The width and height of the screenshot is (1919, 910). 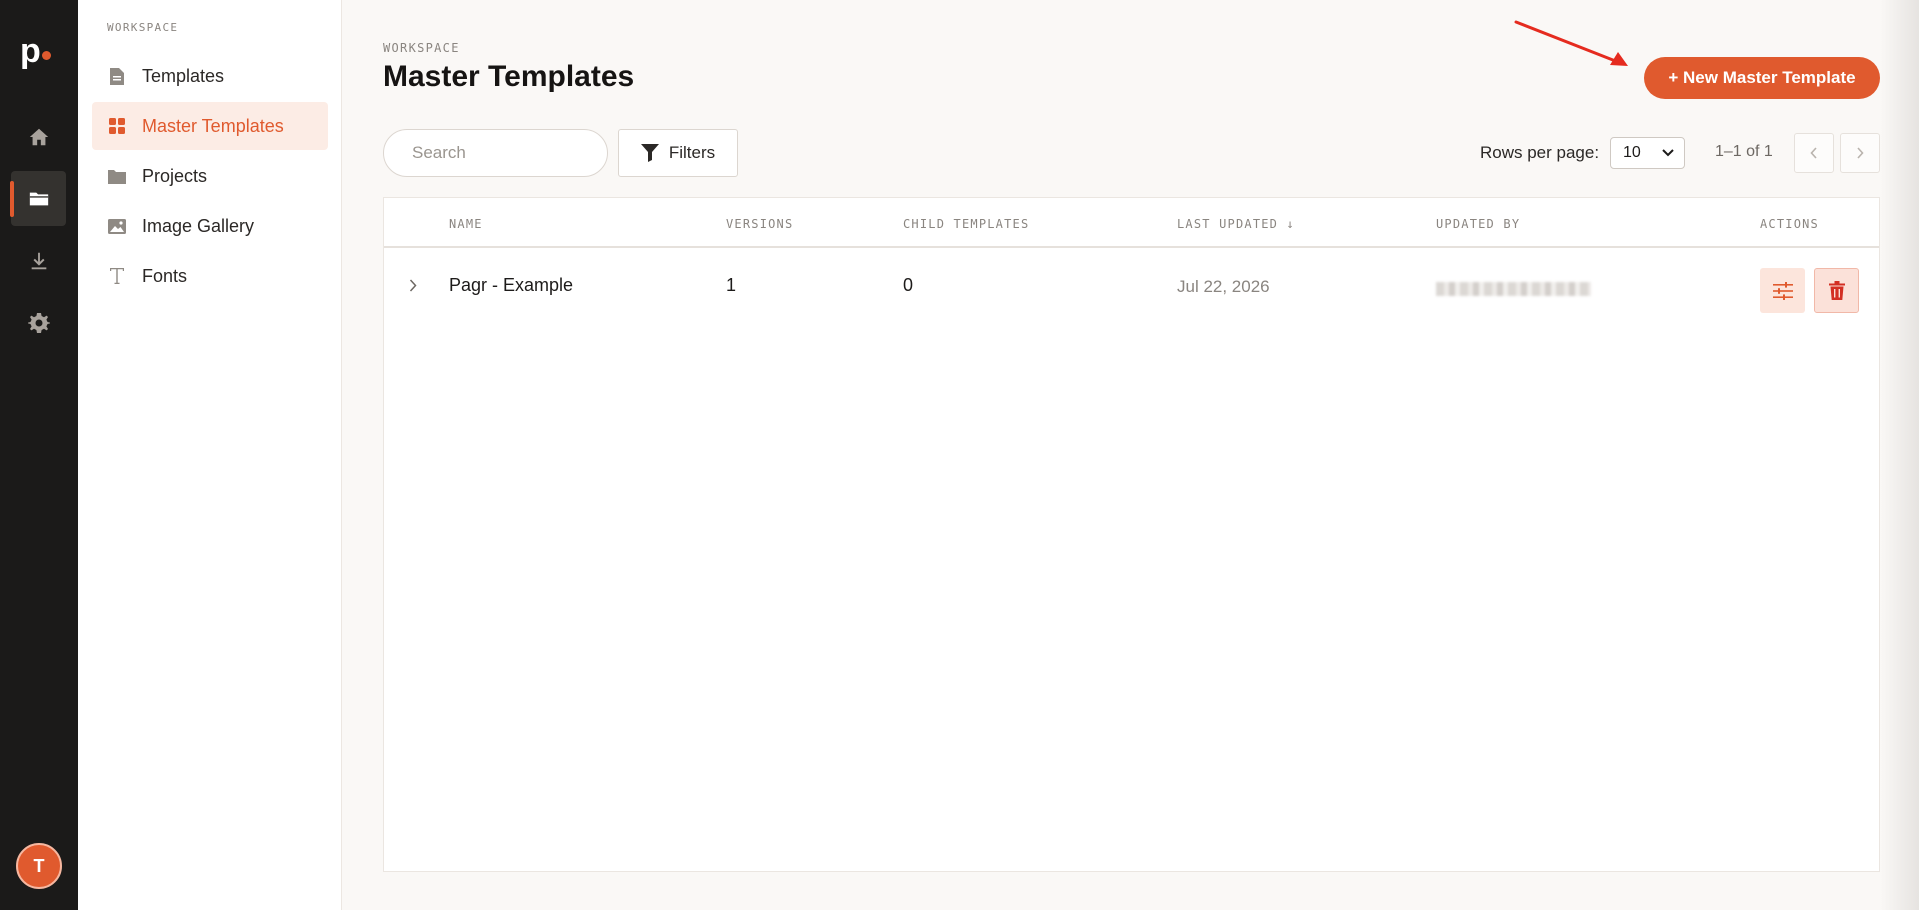 What do you see at coordinates (1789, 224) in the screenshot?
I see `column-header-actions: ACTIONS` at bounding box center [1789, 224].